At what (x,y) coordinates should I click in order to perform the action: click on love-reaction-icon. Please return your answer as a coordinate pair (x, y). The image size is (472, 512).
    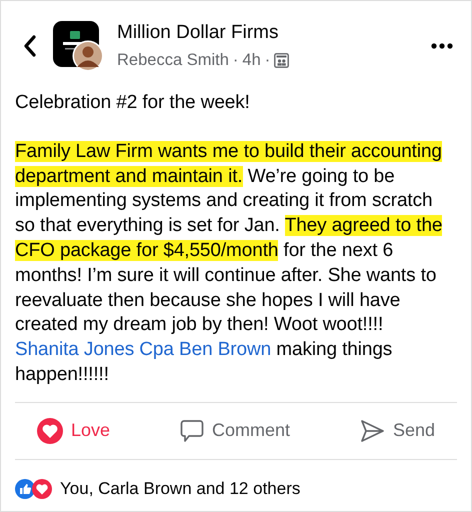
    Looking at the image, I should click on (42, 488).